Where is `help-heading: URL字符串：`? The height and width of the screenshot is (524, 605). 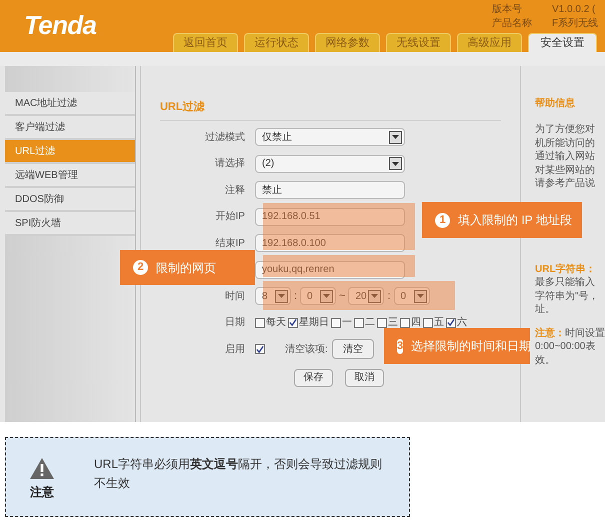 help-heading: URL字符串： is located at coordinates (565, 269).